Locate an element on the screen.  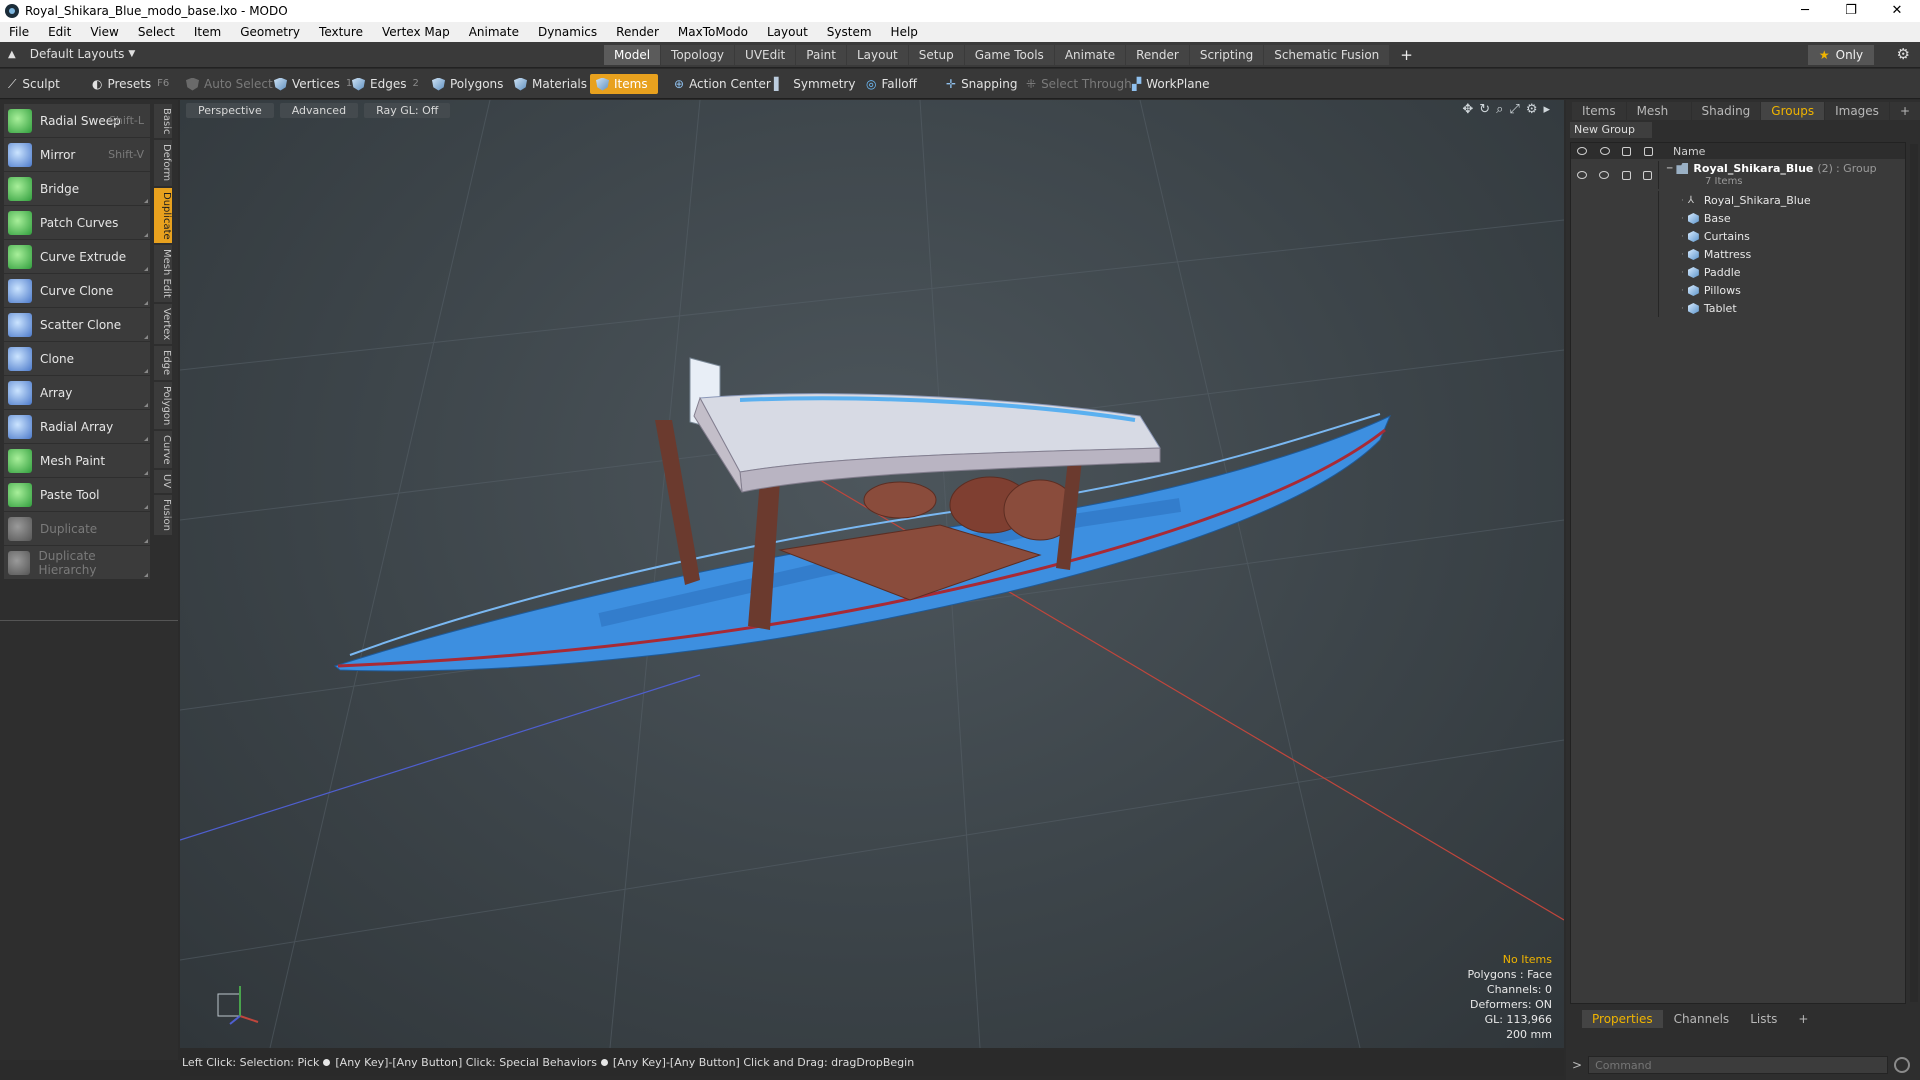
auto-select-button: Auto Select is located at coordinates (229, 84).